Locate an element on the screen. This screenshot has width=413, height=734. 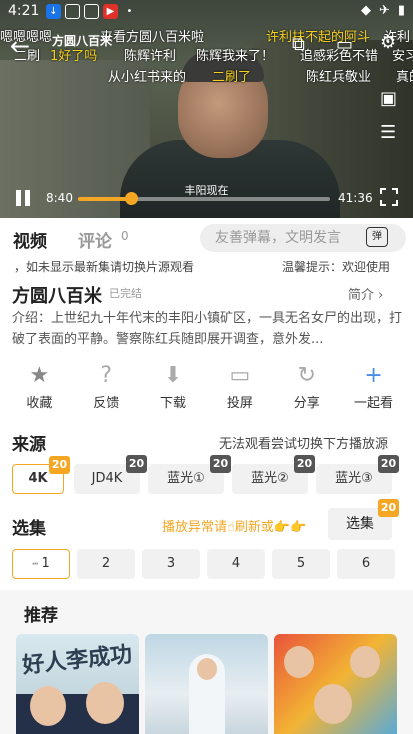
danmaku: 从小红书来的 is located at coordinates (147, 77).